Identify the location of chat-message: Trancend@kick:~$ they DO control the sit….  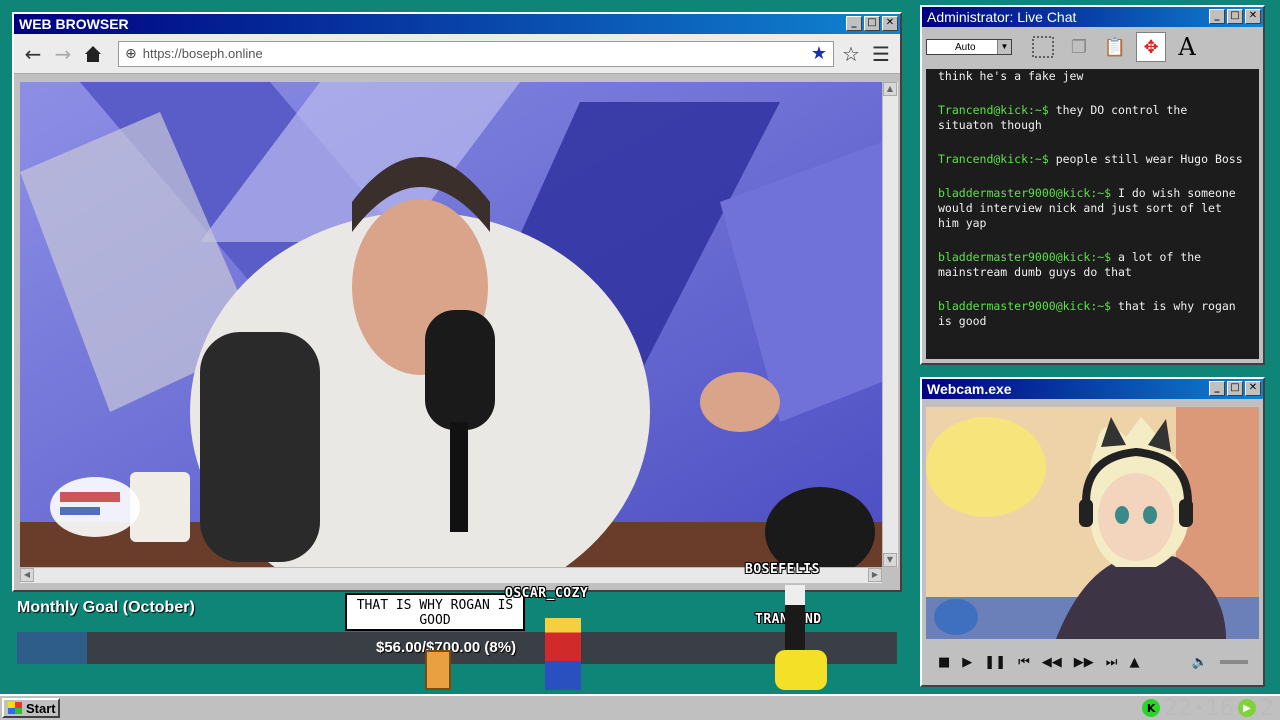
(1092, 118).